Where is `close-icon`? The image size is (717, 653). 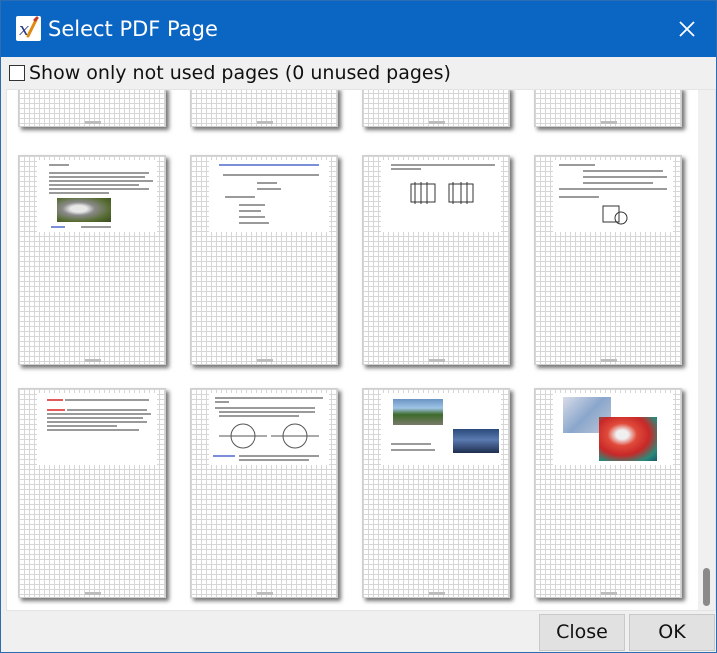 close-icon is located at coordinates (686, 29).